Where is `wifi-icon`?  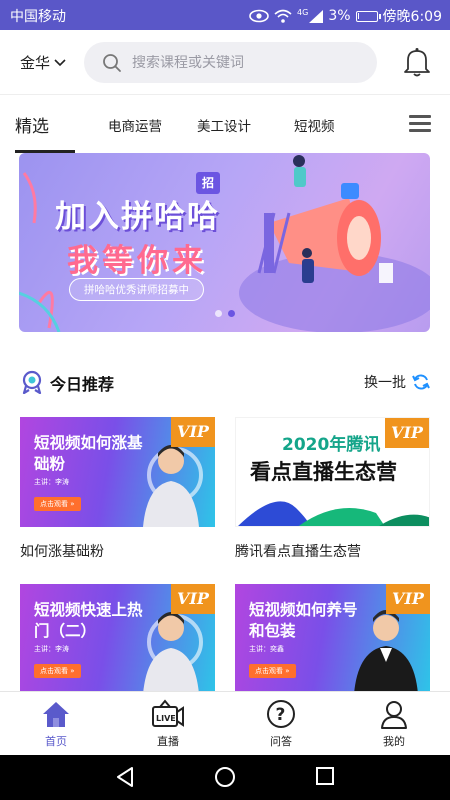 wifi-icon is located at coordinates (283, 16).